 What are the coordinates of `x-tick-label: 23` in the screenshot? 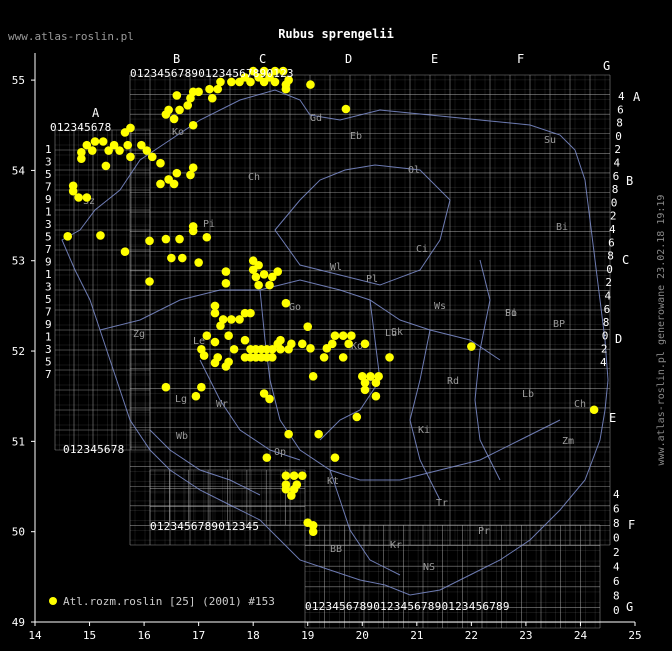 It's located at (525, 635).